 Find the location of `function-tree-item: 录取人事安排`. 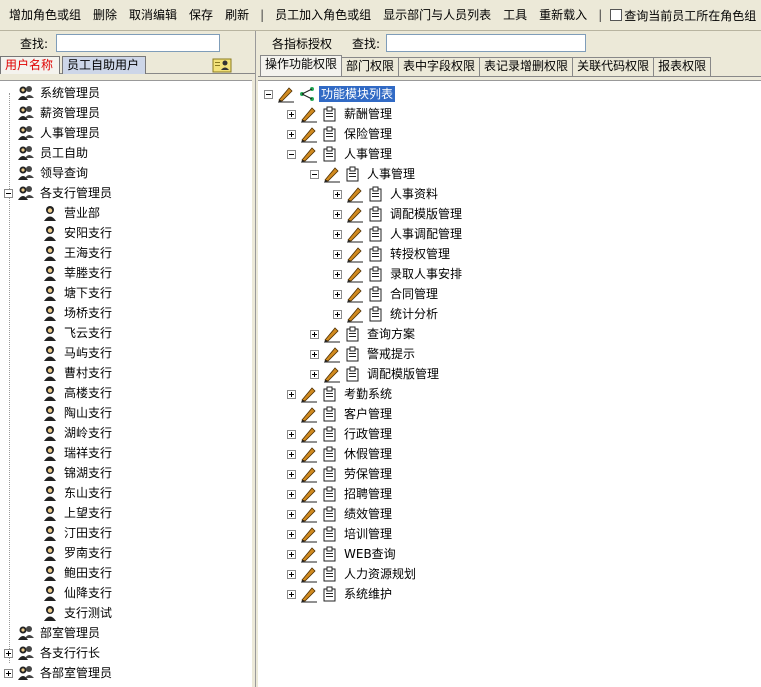

function-tree-item: 录取人事安排 is located at coordinates (398, 274).